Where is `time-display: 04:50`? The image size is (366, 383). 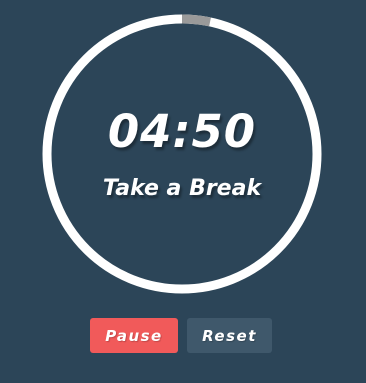
time-display: 04:50 is located at coordinates (182, 131).